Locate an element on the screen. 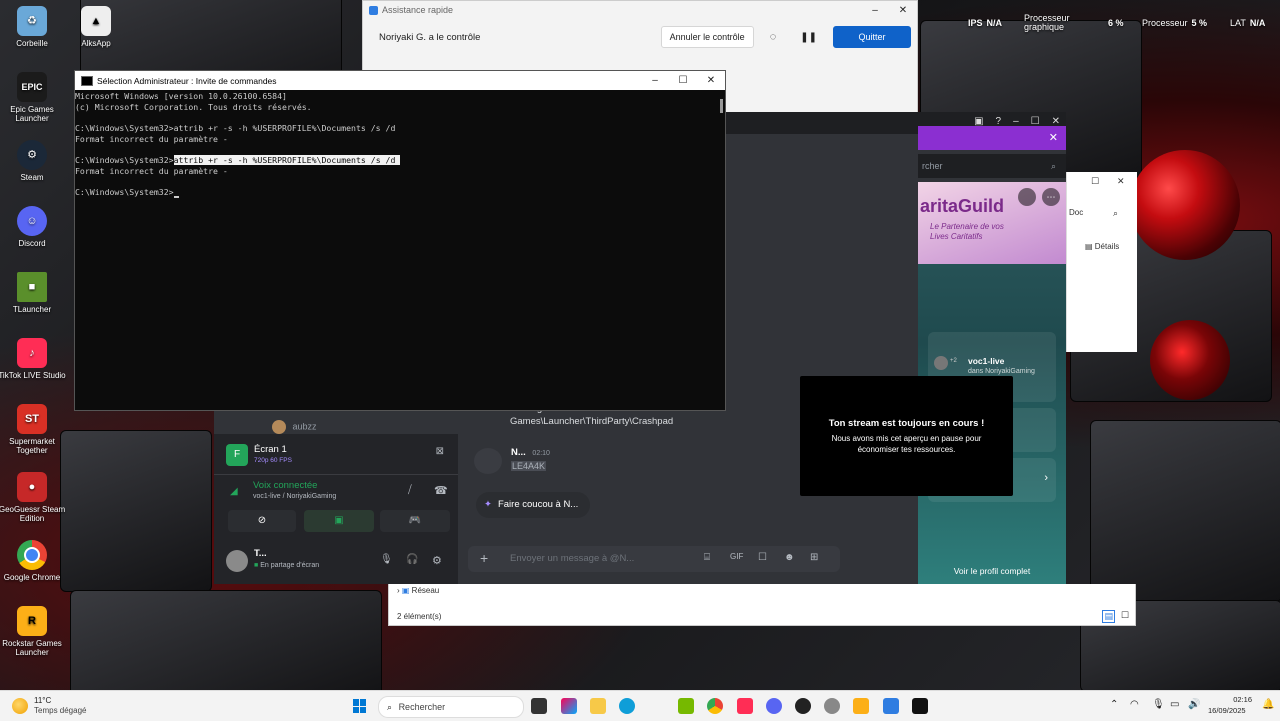 The image size is (1280, 721). message-input: + Envoyer un message à @N... ⌸ GIF ☐ ☻ ⊞ is located at coordinates (654, 559).